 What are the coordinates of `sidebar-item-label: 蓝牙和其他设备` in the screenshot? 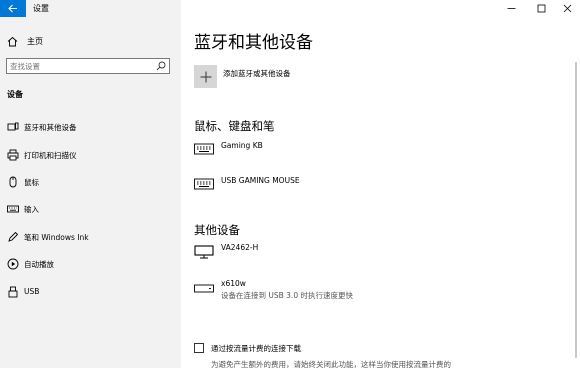 It's located at (50, 127).